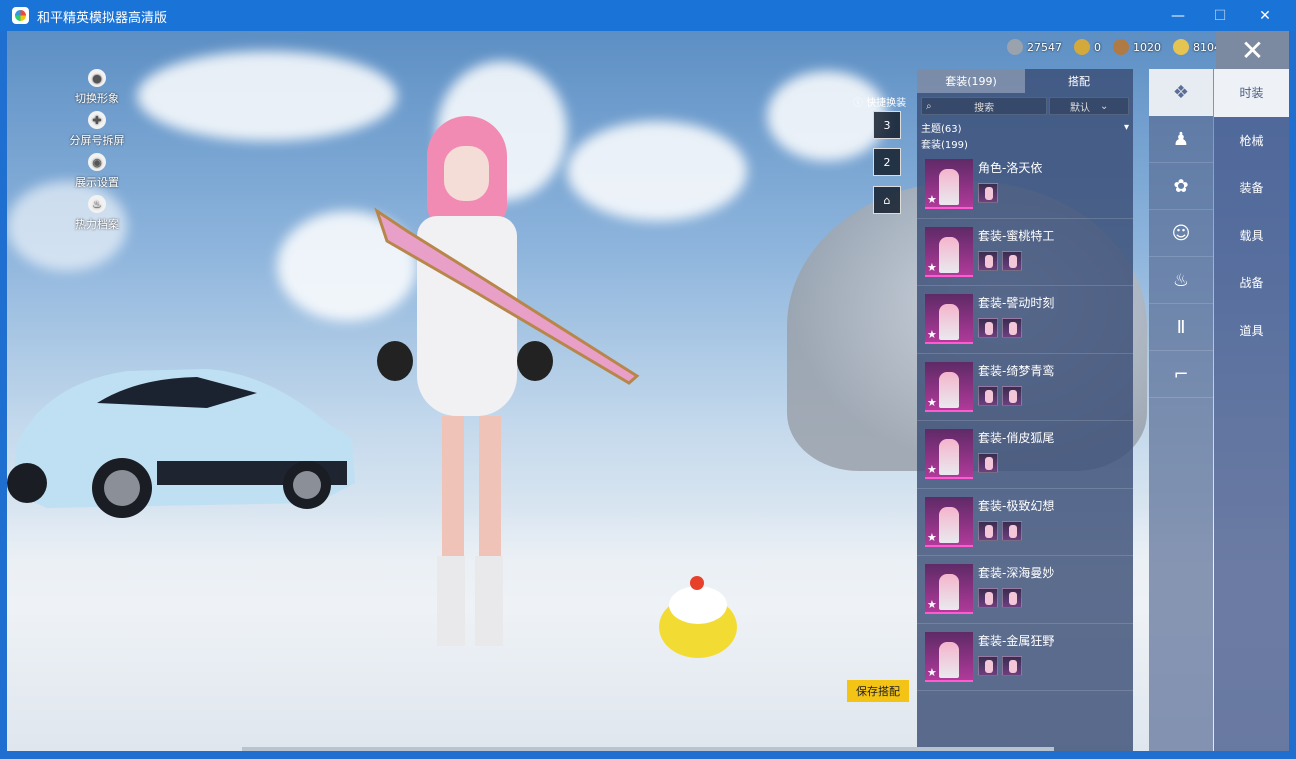 This screenshot has width=1296, height=759. I want to click on vehicle-car, so click(181, 443).